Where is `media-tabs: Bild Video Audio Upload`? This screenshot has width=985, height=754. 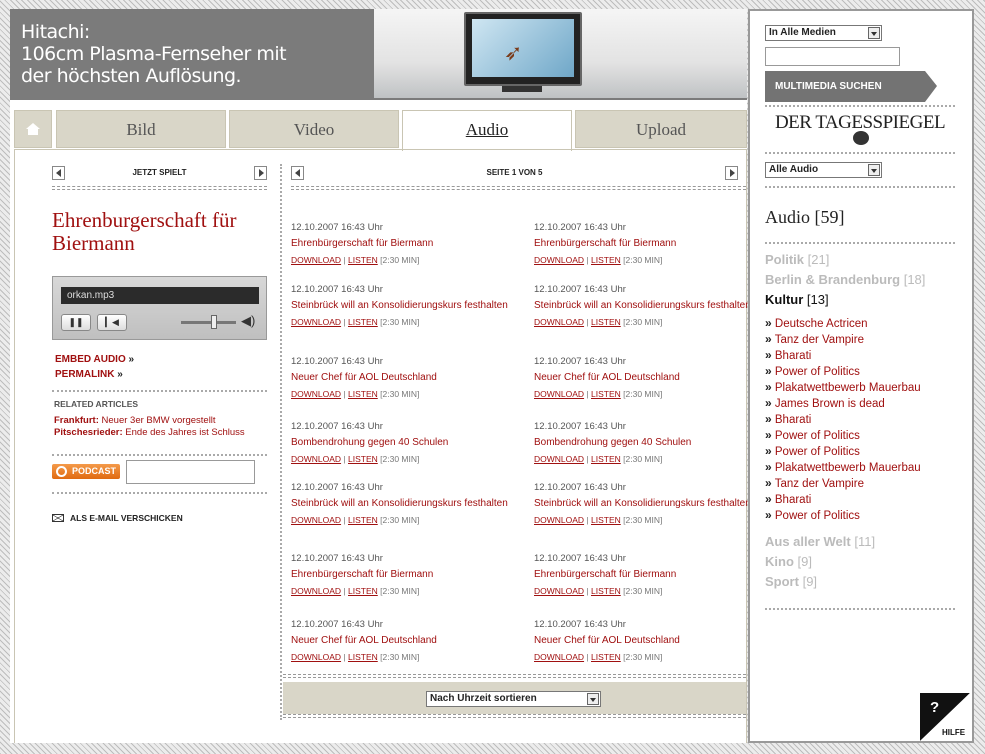
media-tabs: Bild Video Audio Upload is located at coordinates (380, 130).